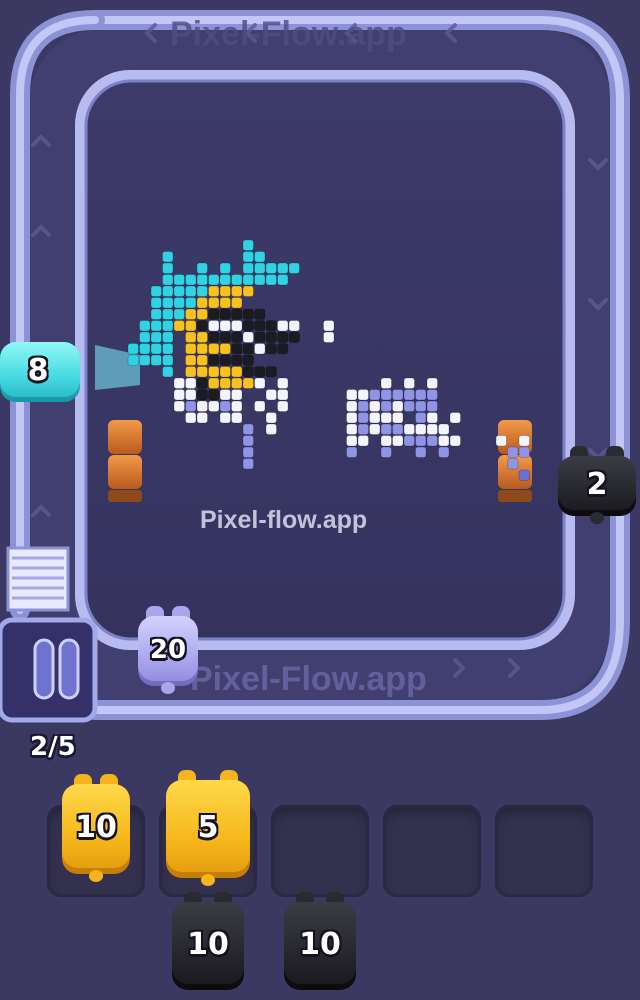 The height and width of the screenshot is (1000, 640). I want to click on edge-watermark-top: Pixel-Flow.app, so click(288, 34).